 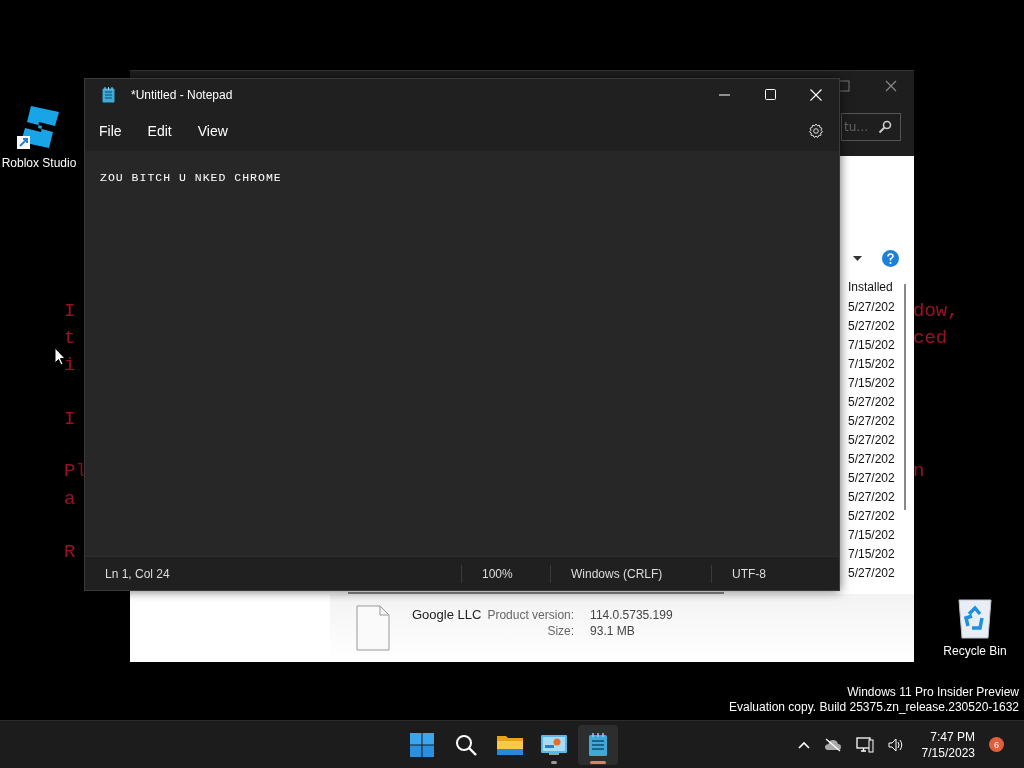 What do you see at coordinates (531, 614) in the screenshot?
I see `detail-label: Product version:` at bounding box center [531, 614].